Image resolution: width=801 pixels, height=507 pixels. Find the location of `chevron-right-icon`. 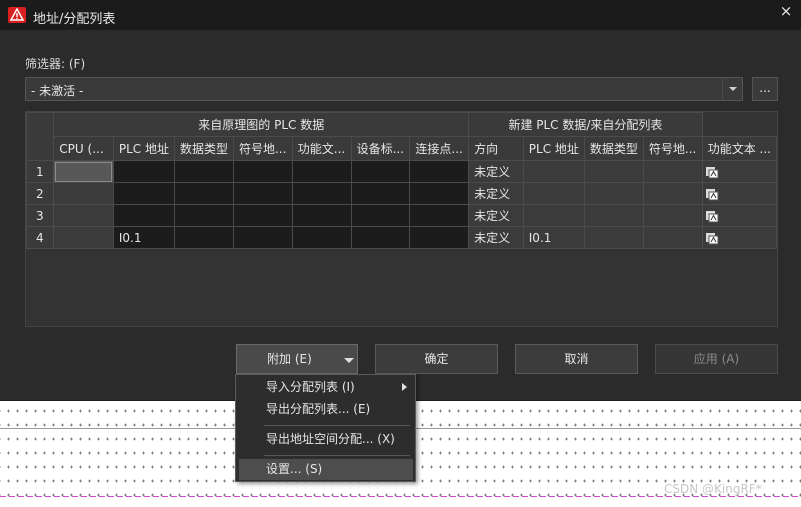

chevron-right-icon is located at coordinates (404, 387).